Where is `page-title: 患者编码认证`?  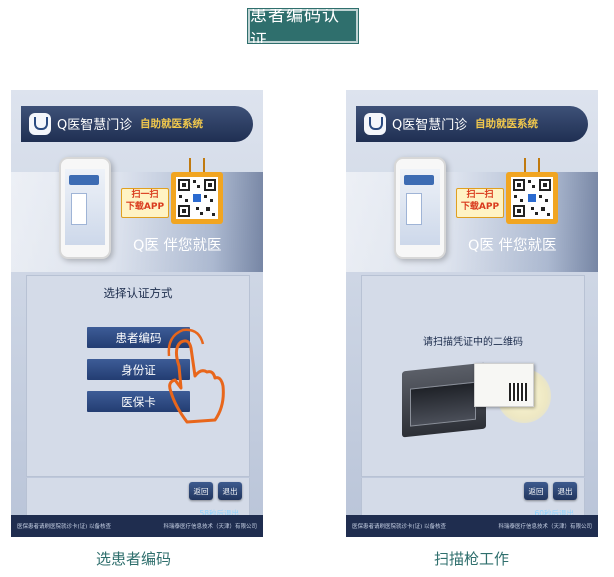
page-title: 患者编码认证 is located at coordinates (303, 28).